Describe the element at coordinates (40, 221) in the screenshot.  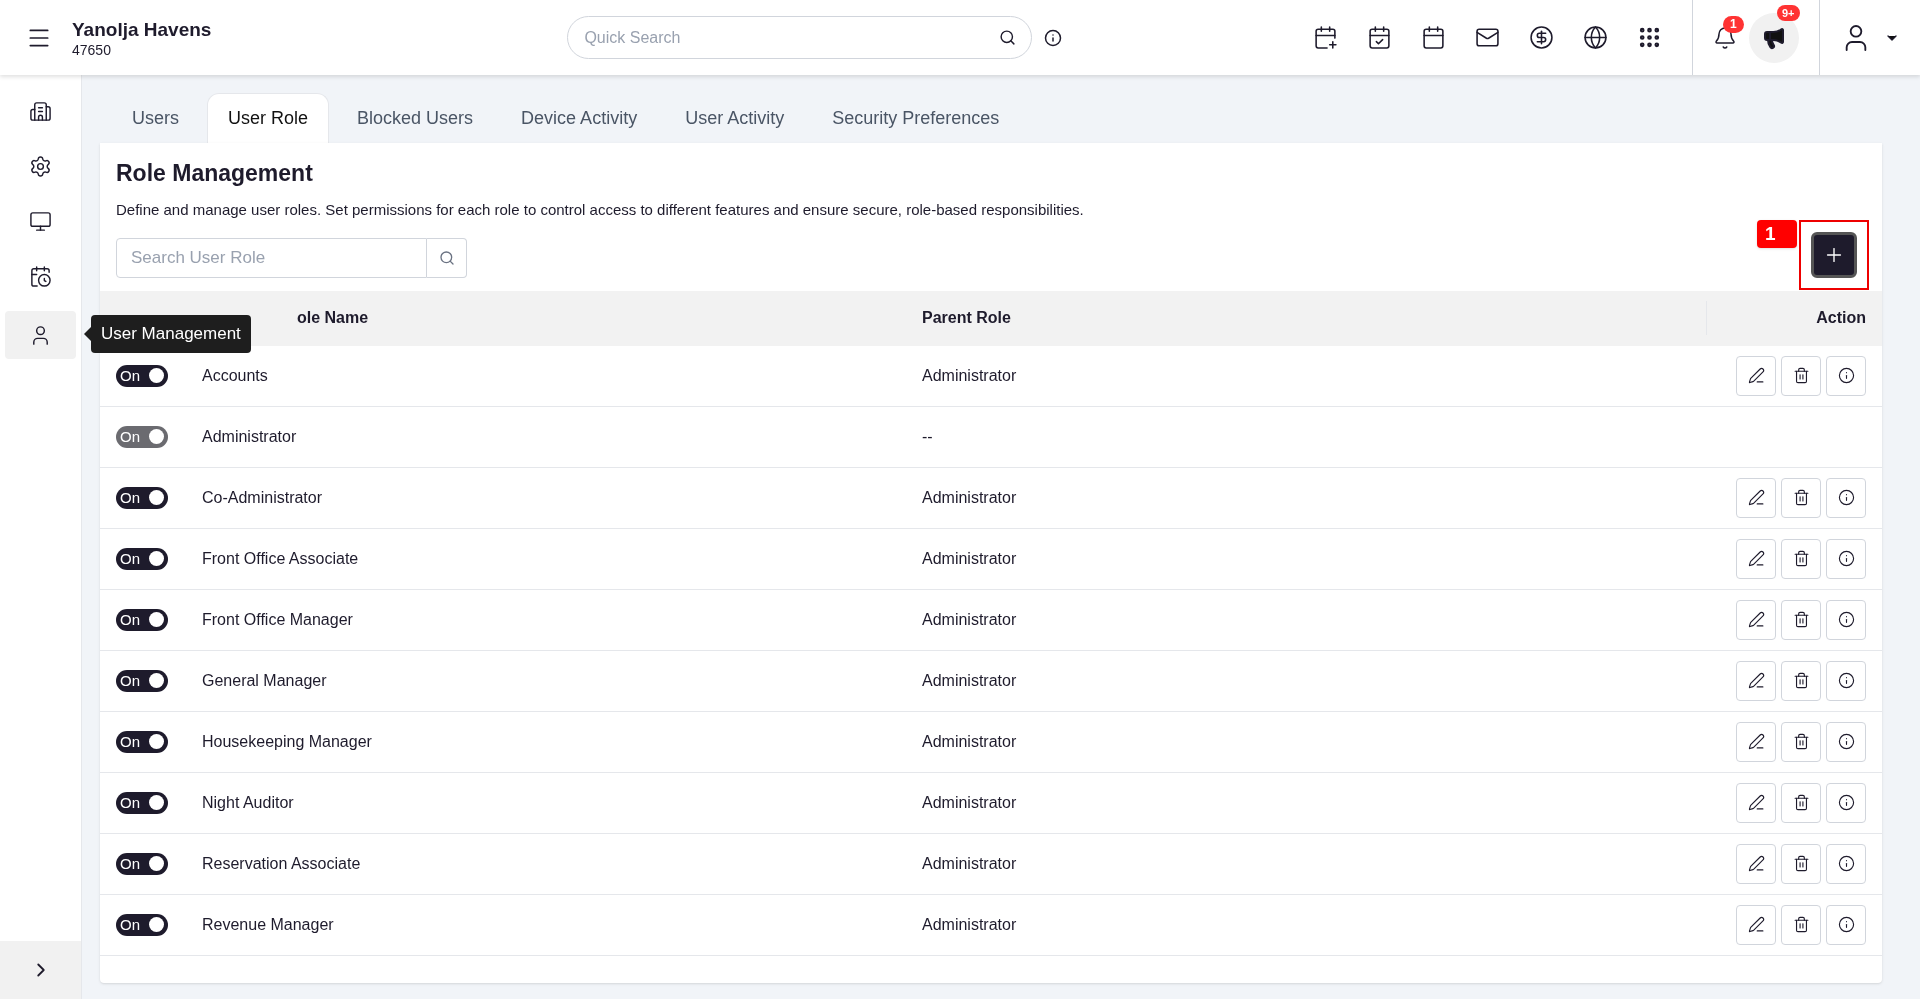
I see `monitor-icon` at that location.